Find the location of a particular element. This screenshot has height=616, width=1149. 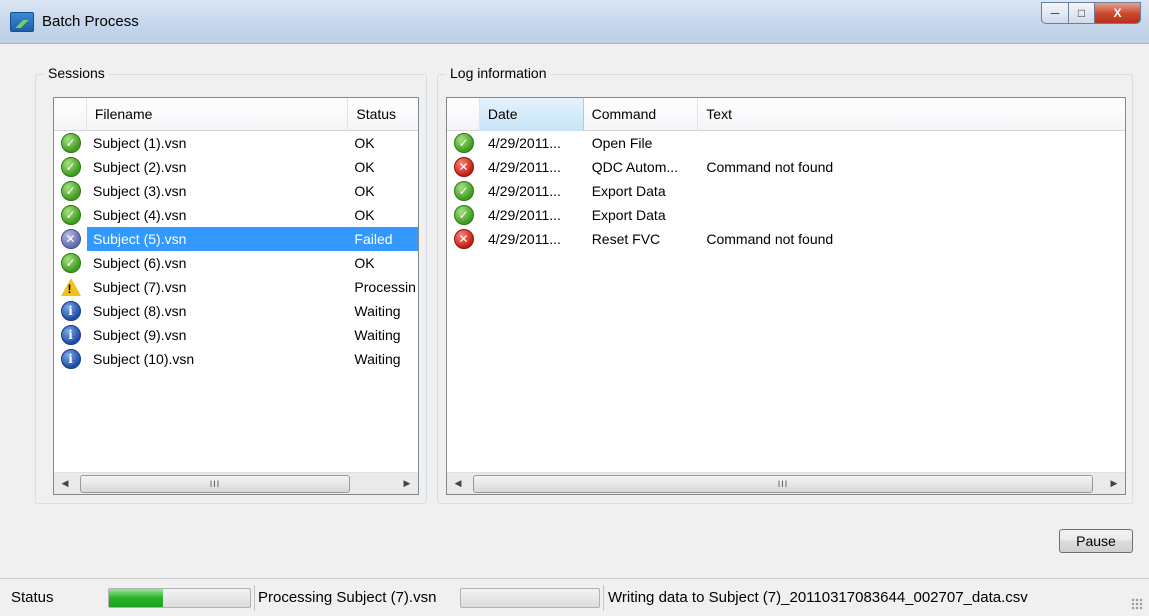

sessions-hscrollbar: ◀ III ▶ is located at coordinates (236, 483).